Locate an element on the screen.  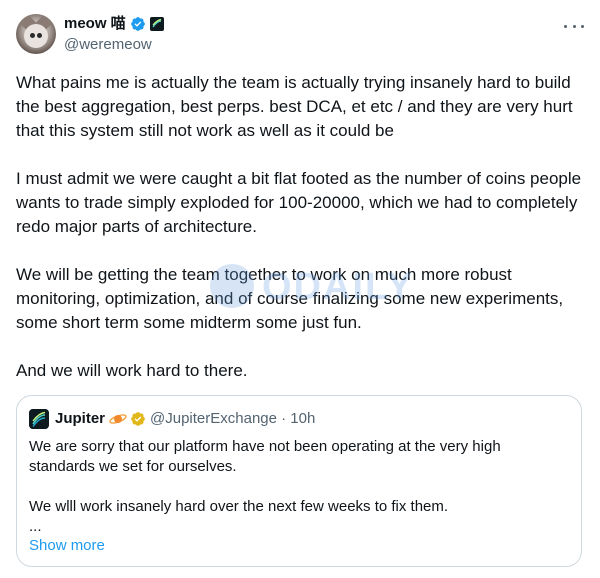
author-name-row: meow 喵 is located at coordinates (114, 24).